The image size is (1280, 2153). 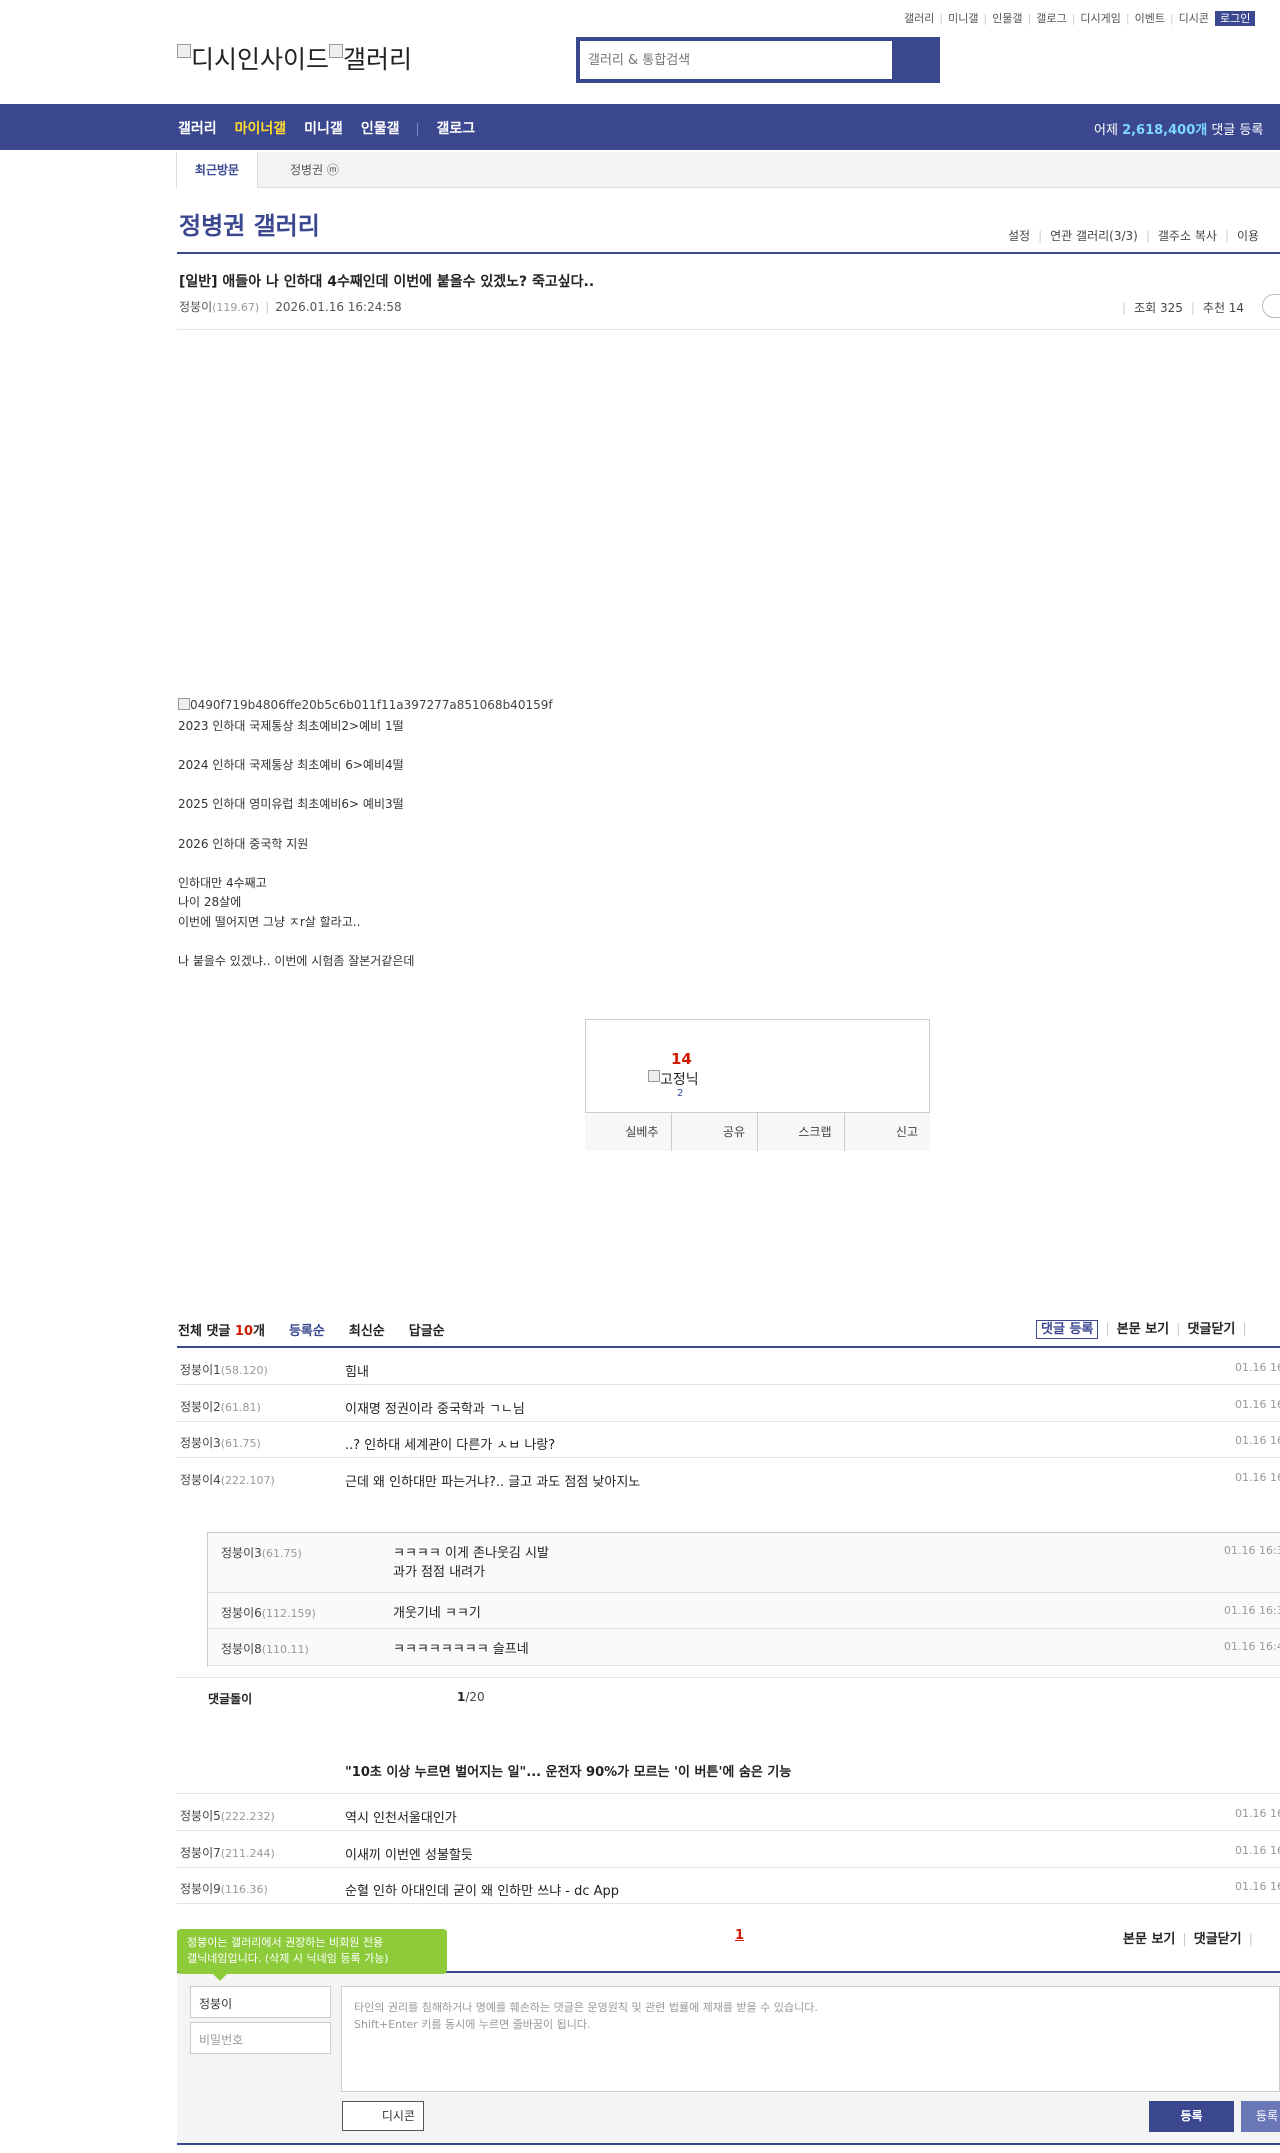 I want to click on recent-visit-item: 정병권 ⓜ, so click(x=314, y=170).